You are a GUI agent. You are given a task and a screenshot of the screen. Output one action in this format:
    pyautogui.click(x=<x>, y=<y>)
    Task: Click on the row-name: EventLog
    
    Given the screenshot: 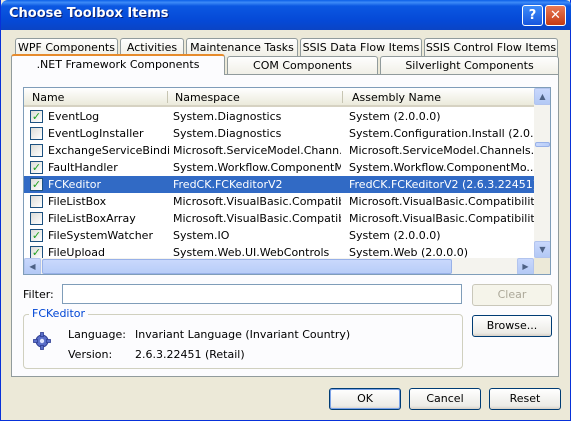 What is the action you would take?
    pyautogui.click(x=74, y=116)
    